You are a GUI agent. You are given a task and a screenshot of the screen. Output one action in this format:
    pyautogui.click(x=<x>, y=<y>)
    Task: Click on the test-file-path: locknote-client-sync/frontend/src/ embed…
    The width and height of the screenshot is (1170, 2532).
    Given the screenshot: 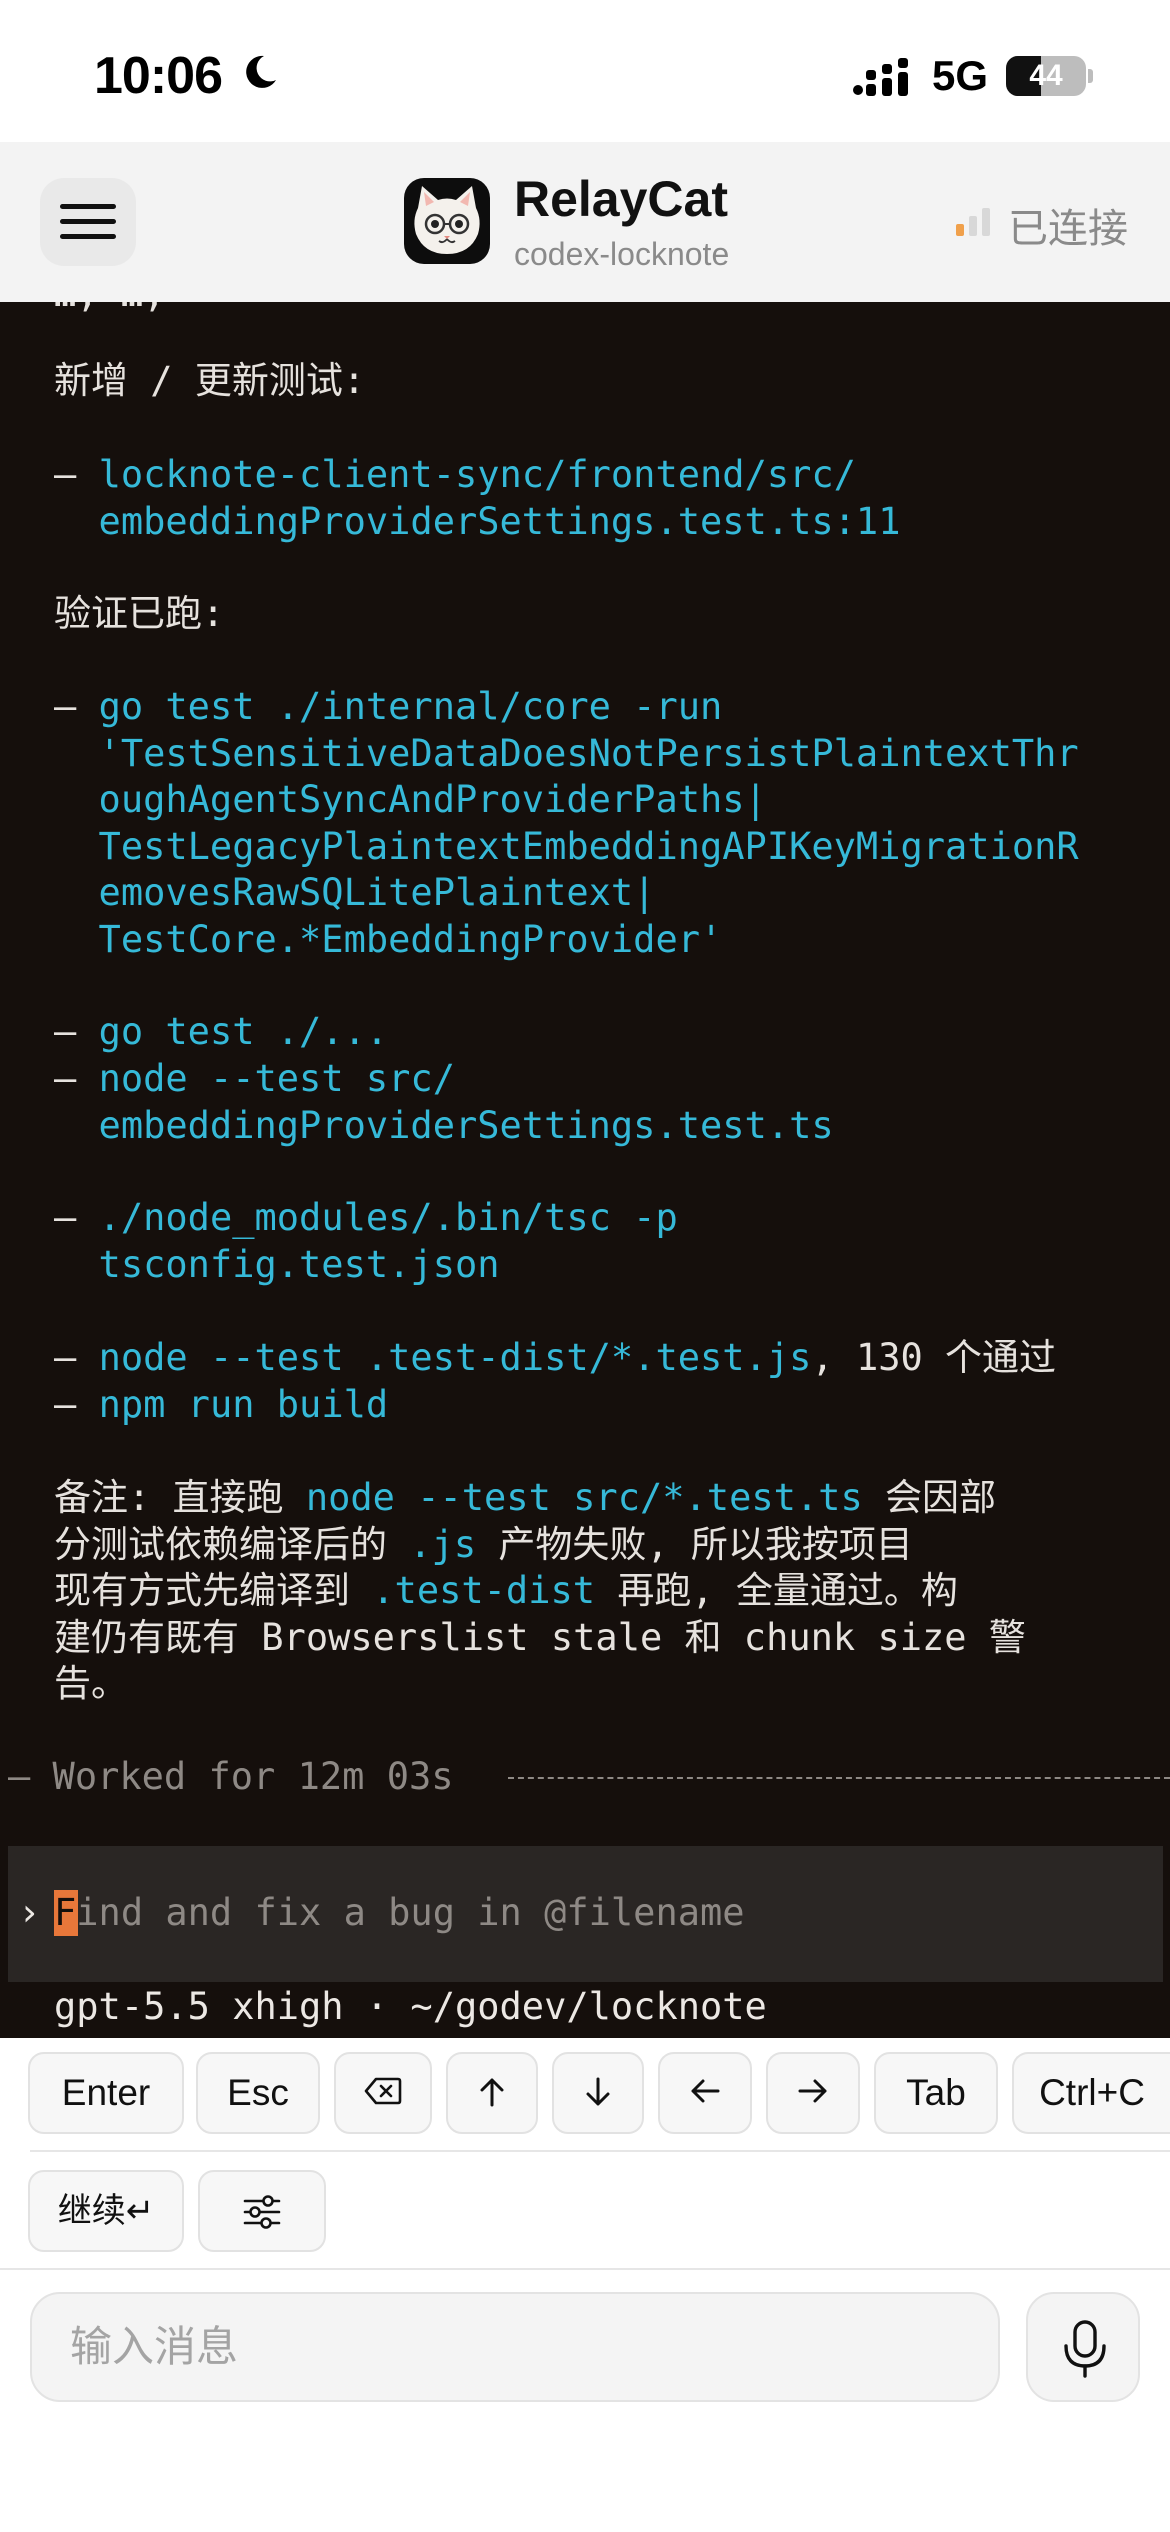 What is the action you would take?
    pyautogui.click(x=499, y=498)
    